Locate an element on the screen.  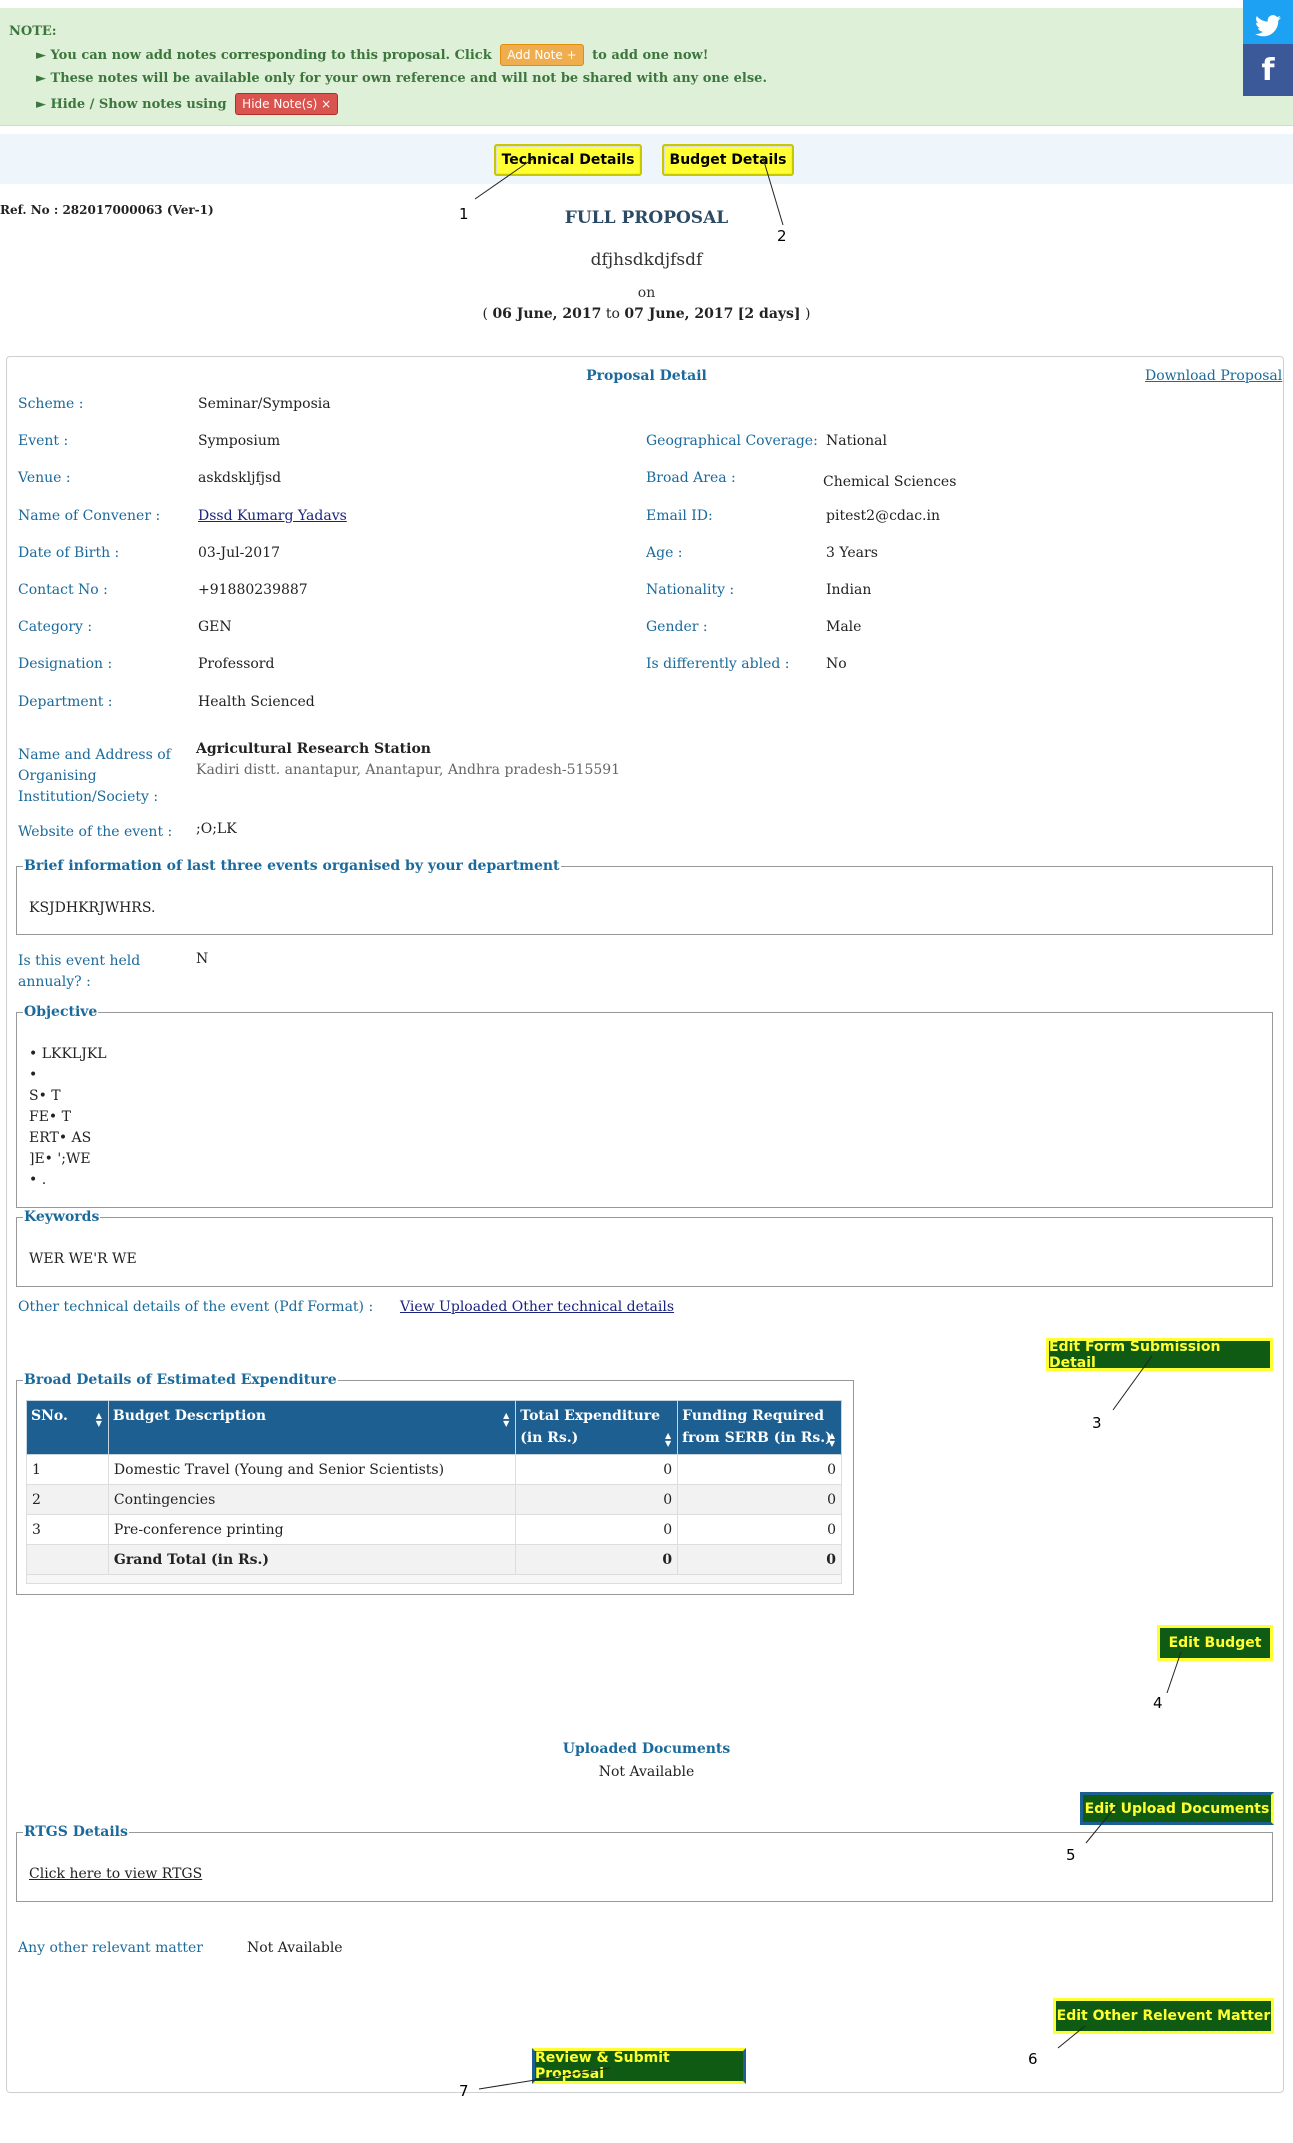
view-other-tech-link: View Uploaded Other technical details is located at coordinates (537, 1307).